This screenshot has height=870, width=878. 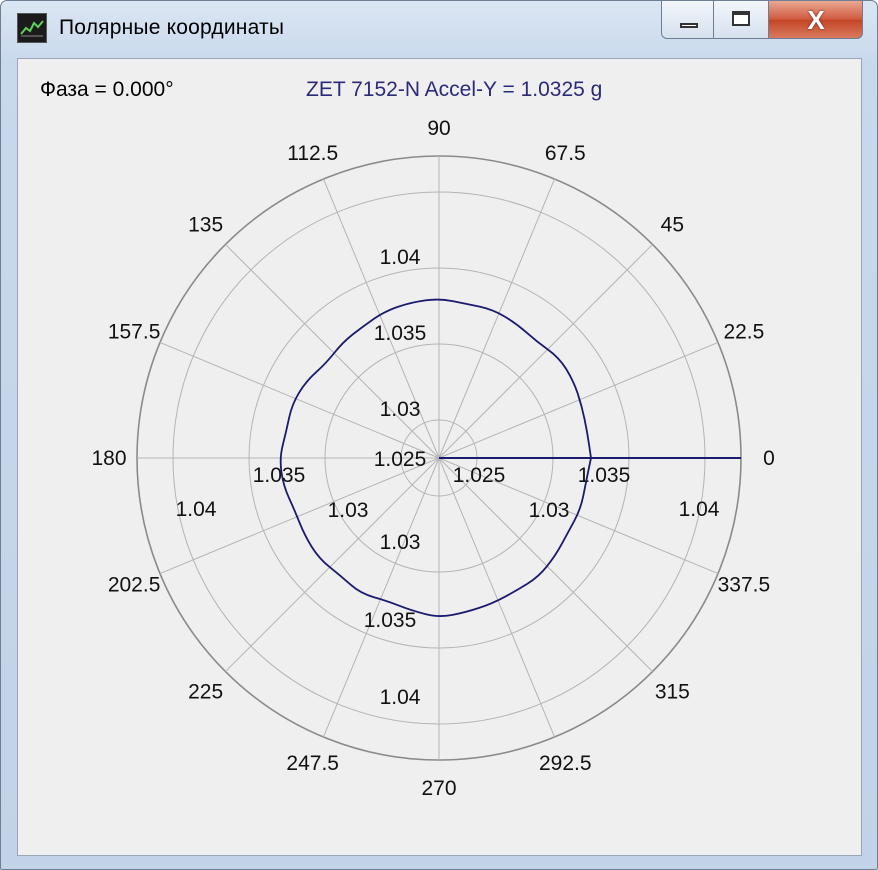 What do you see at coordinates (134, 332) in the screenshot?
I see `angle-label-157.5: 157.5` at bounding box center [134, 332].